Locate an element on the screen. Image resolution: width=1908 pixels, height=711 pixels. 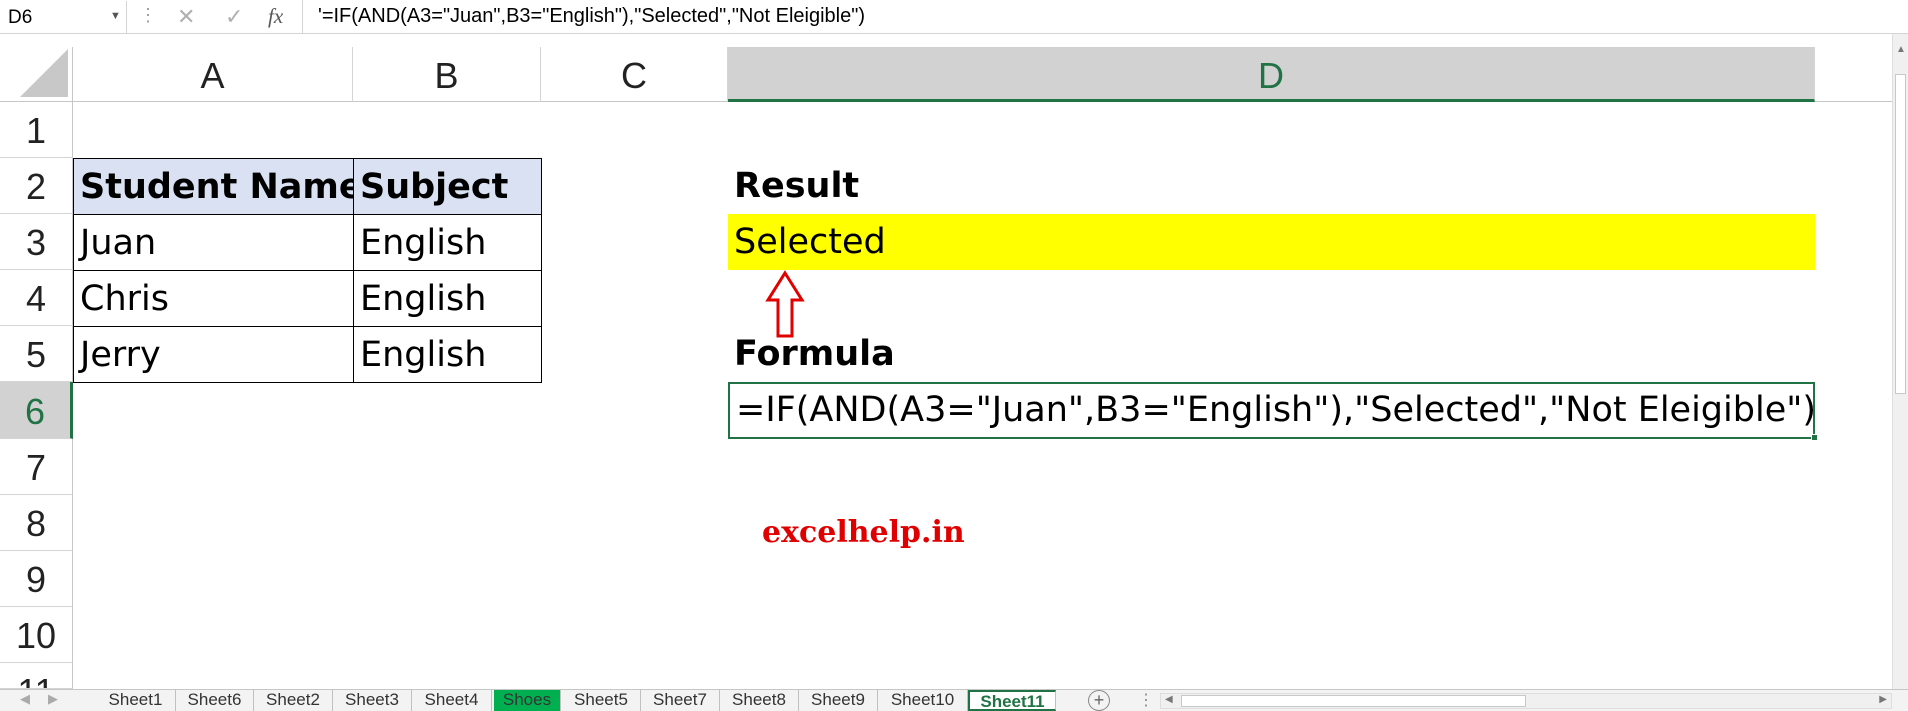
table-cell-name: Juan is located at coordinates (213, 242).